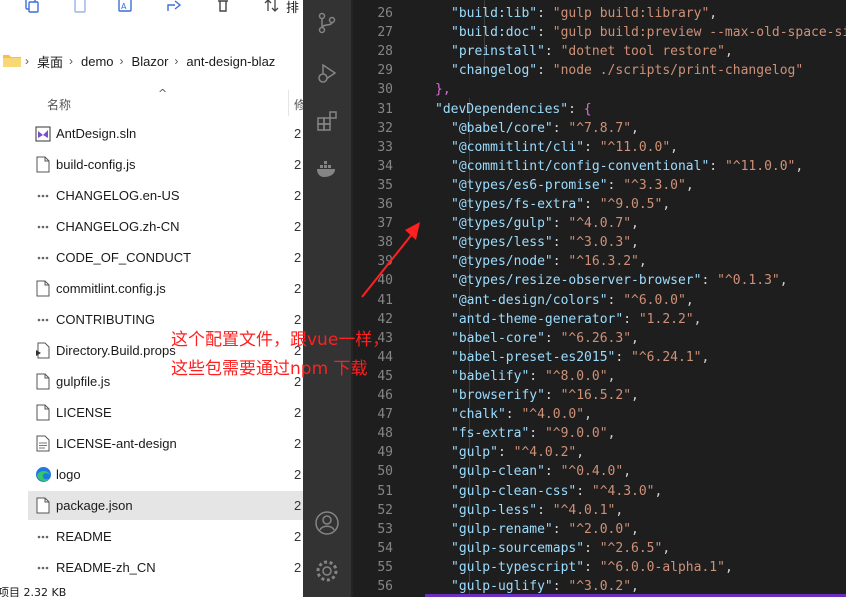  What do you see at coordinates (43, 444) in the screenshot?
I see `doc-file-icon` at bounding box center [43, 444].